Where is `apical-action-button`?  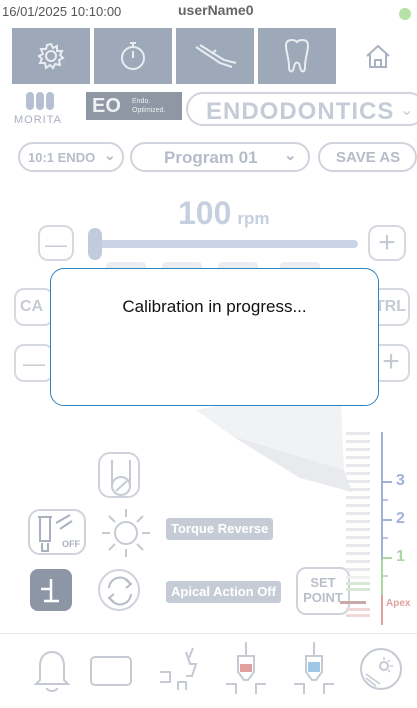 apical-action-button is located at coordinates (51, 590).